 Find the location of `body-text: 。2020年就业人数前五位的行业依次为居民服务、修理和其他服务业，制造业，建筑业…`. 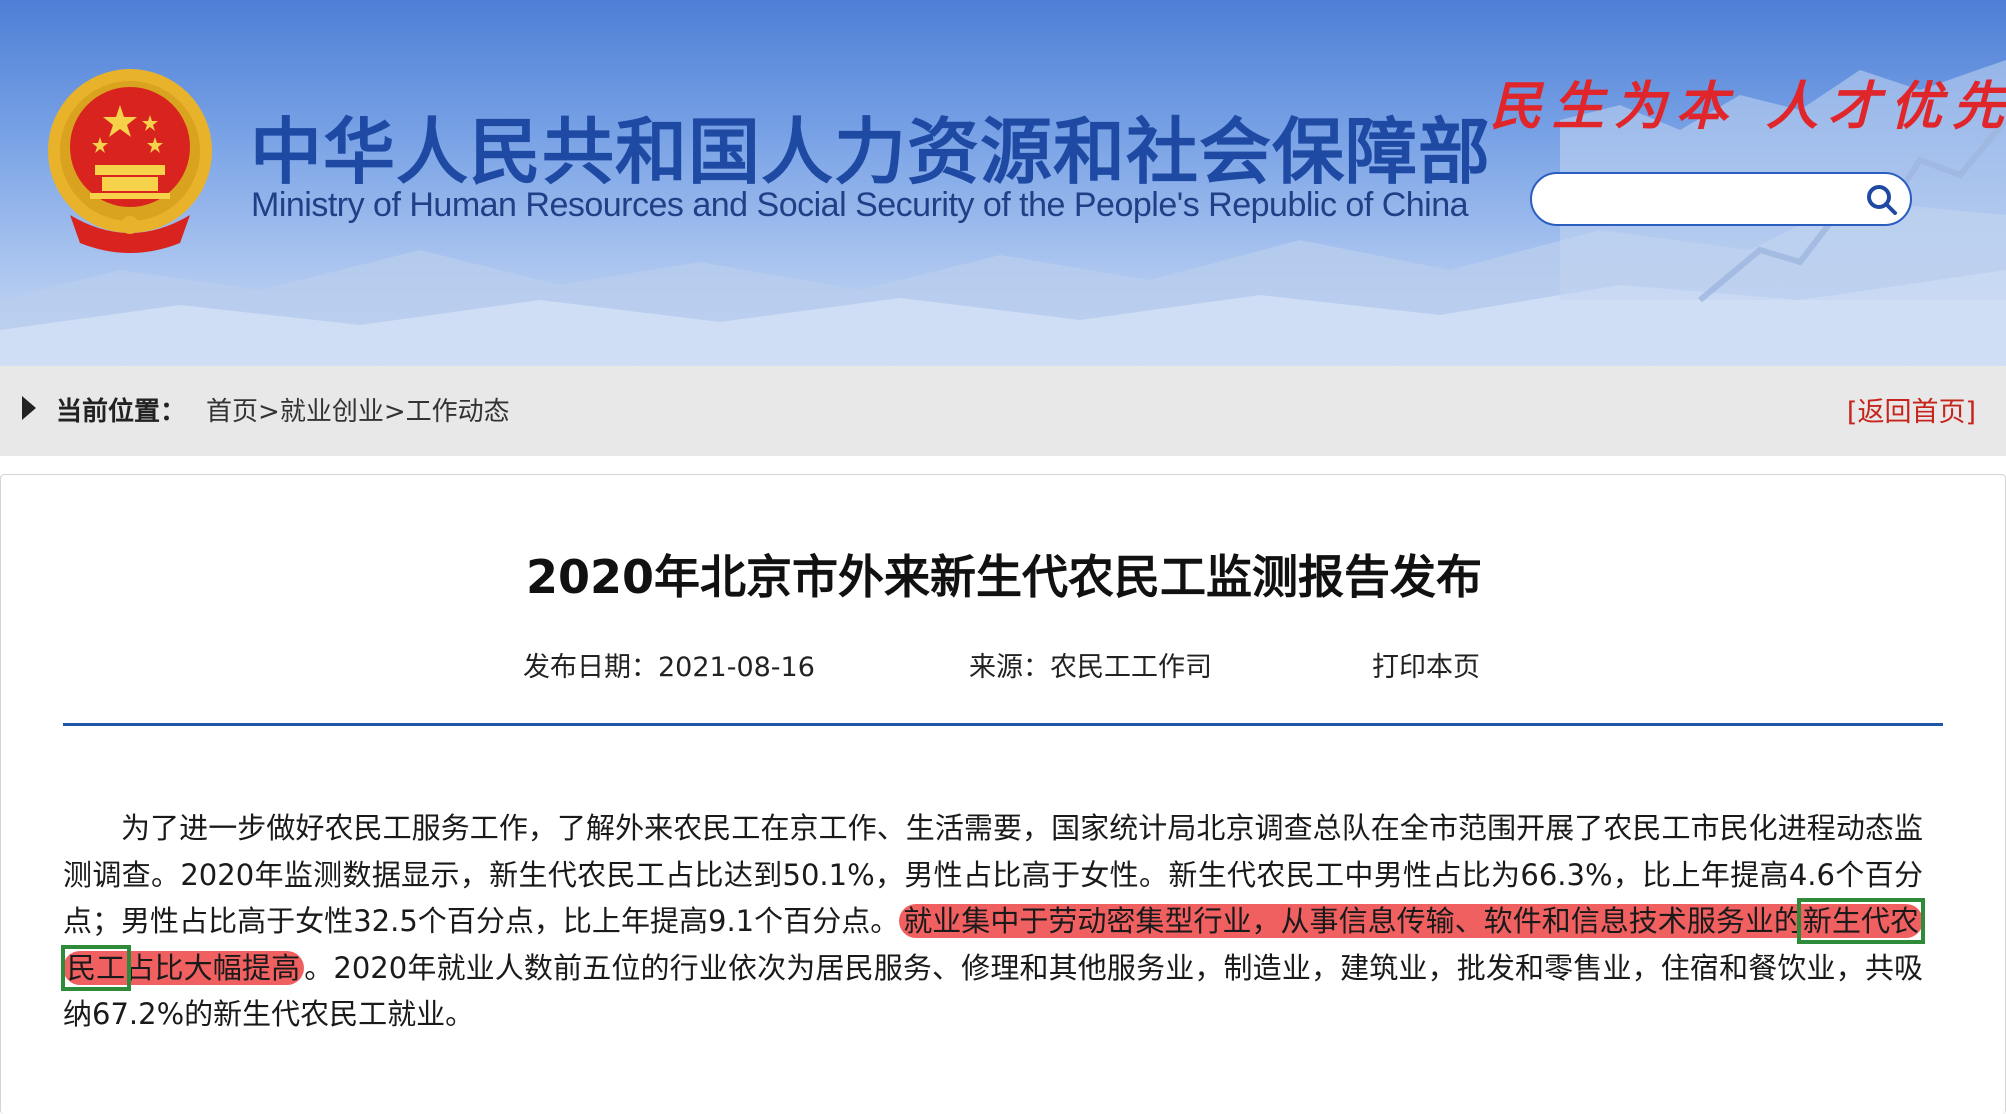

body-text: 。2020年就业人数前五位的行业依次为居民服务、修理和其他服务业，制造业，建筑业… is located at coordinates (993, 991).